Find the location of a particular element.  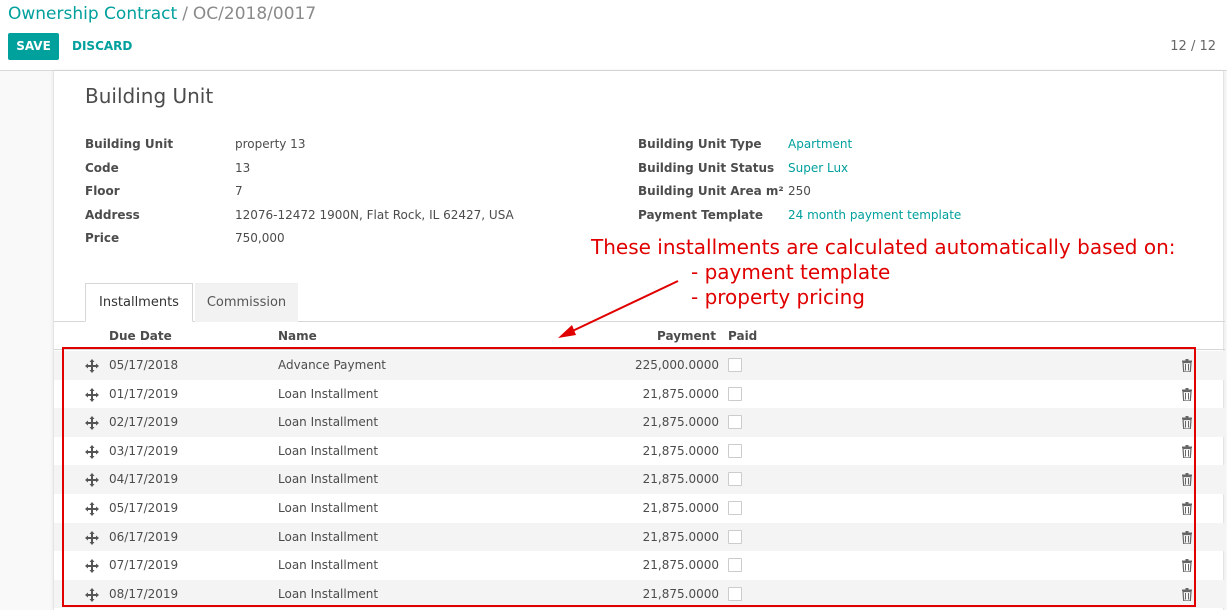

field-label: Building Unit is located at coordinates (129, 144).